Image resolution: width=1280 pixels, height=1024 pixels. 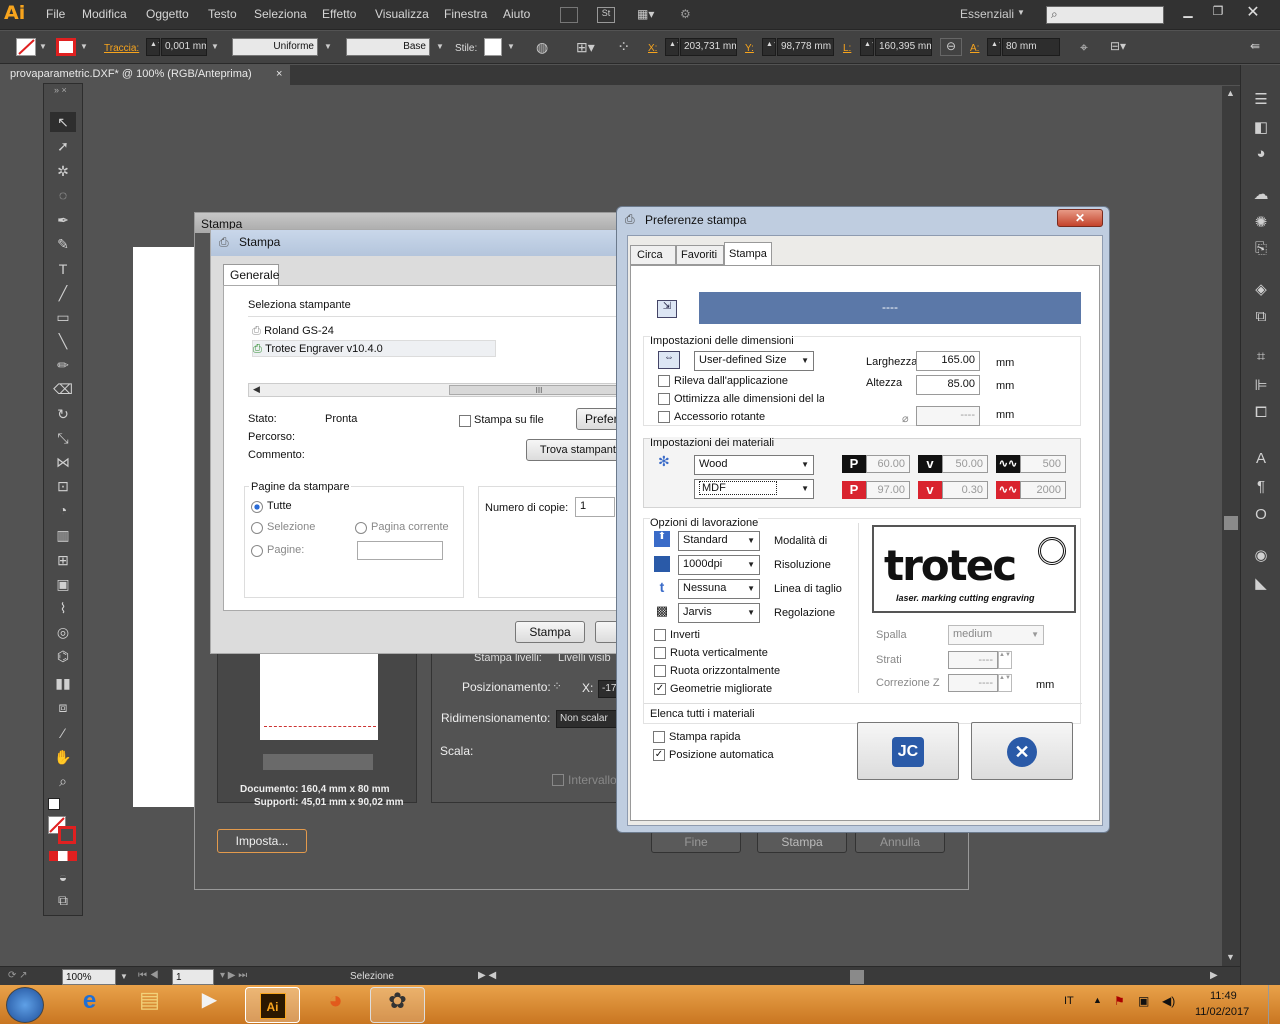 What do you see at coordinates (1261, 196) in the screenshot?
I see `libraries-panel-icon: ☁` at bounding box center [1261, 196].